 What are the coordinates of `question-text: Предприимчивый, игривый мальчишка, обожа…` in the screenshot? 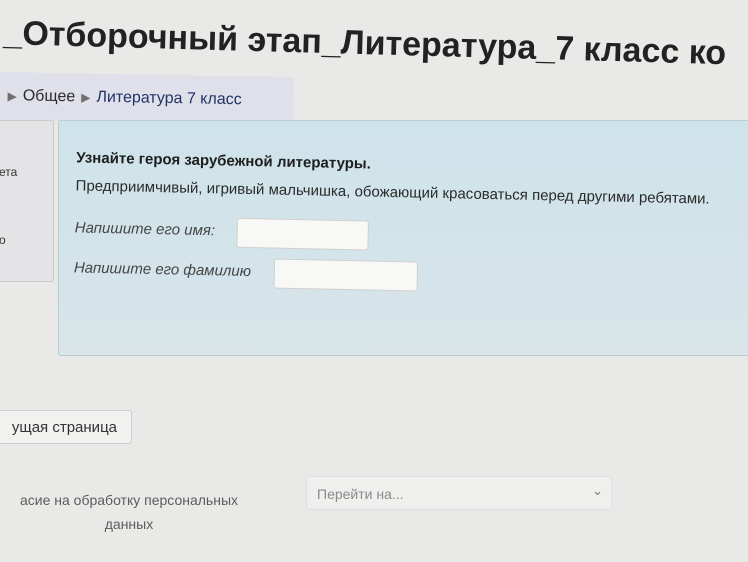 It's located at (392, 192).